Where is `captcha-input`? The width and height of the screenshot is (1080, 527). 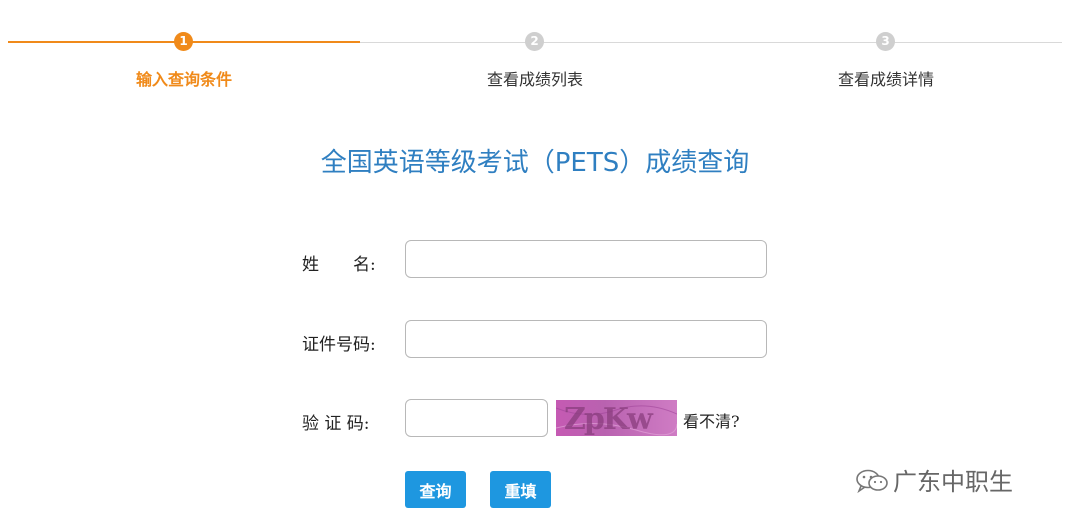
captcha-input is located at coordinates (476, 418).